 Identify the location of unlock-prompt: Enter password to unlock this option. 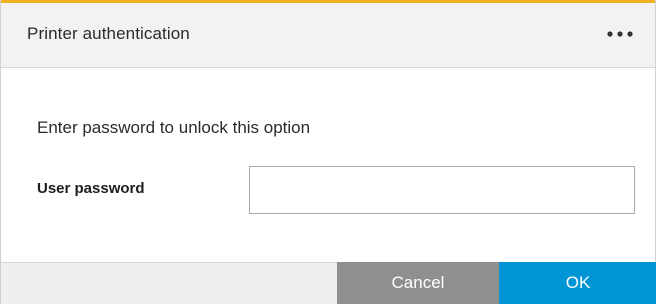
(174, 127).